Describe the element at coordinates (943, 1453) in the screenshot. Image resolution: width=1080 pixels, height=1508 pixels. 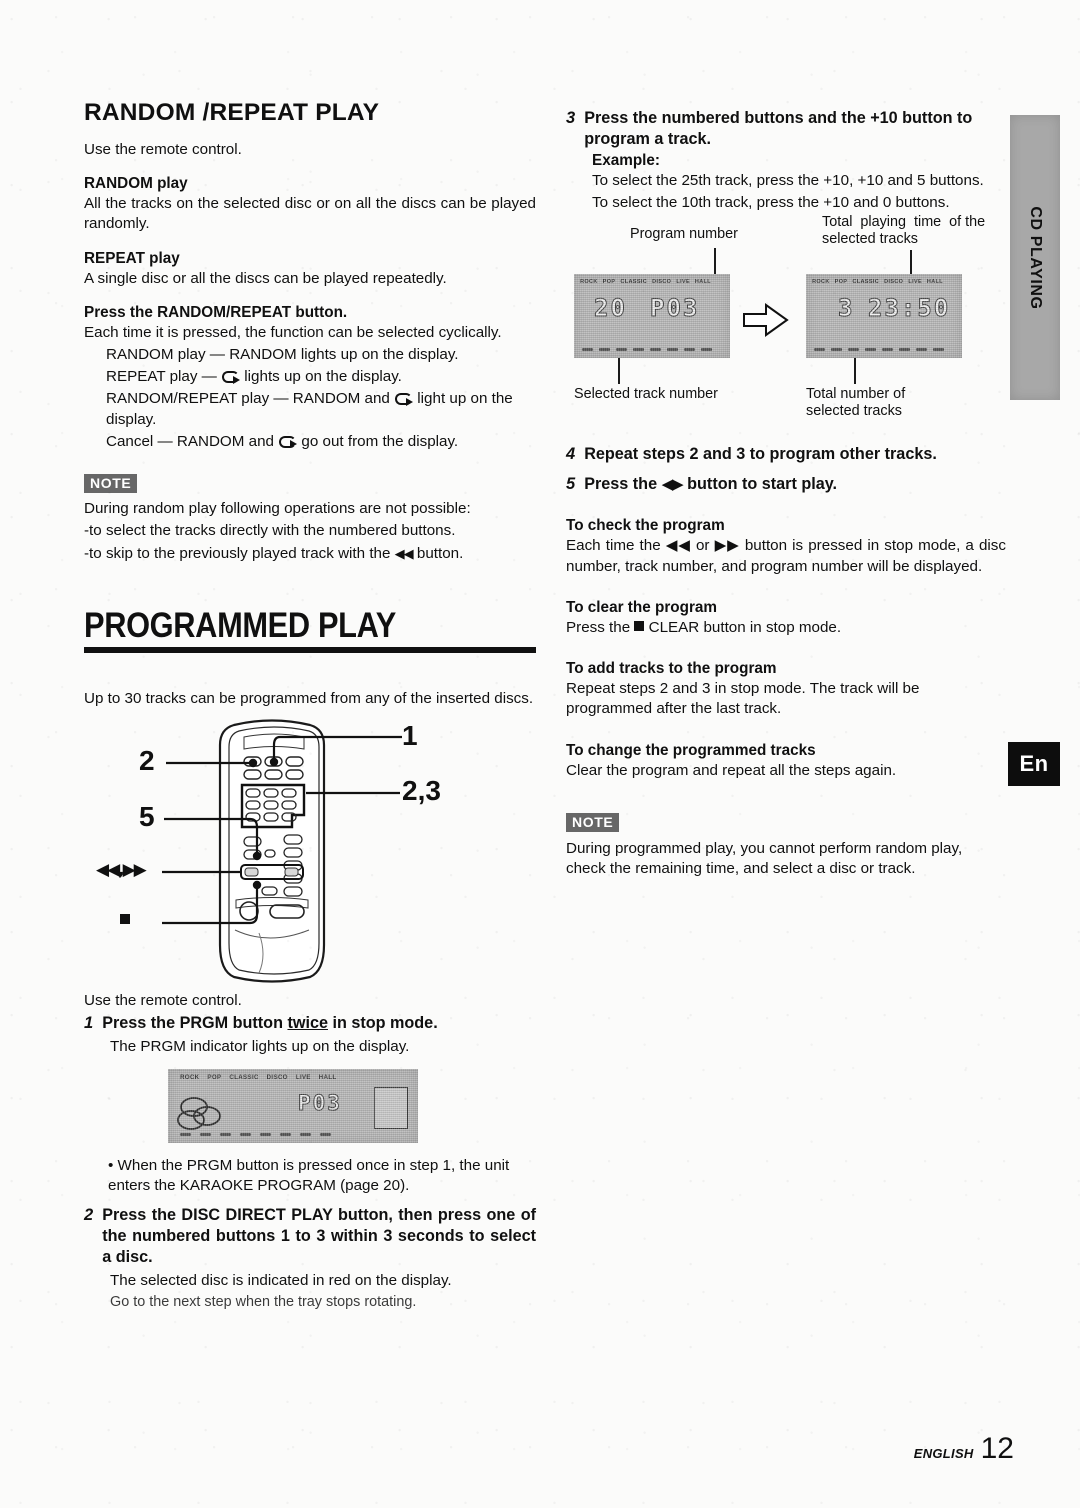
I see `footer-language: ENGLISH` at that location.